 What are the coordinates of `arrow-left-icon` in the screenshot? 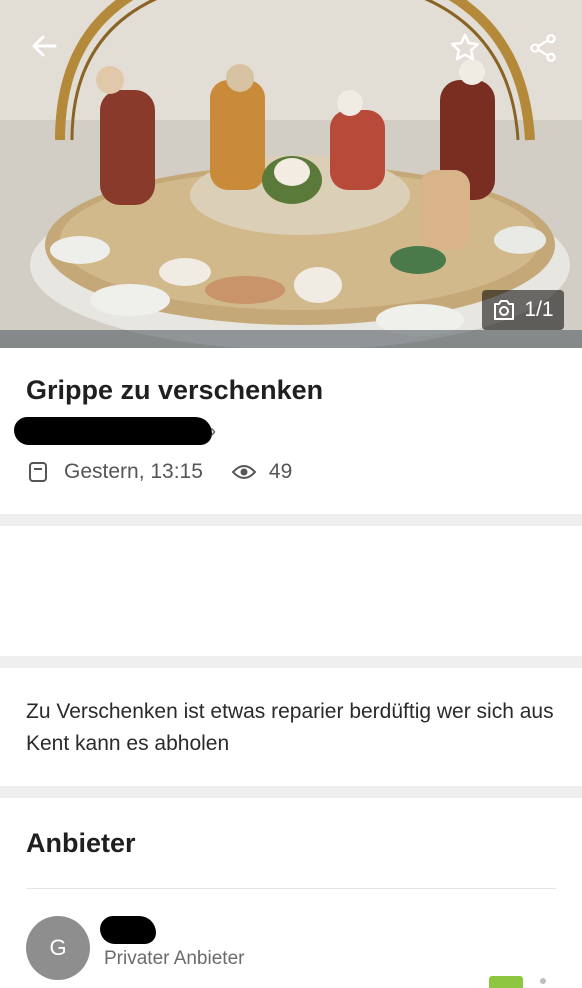 It's located at (44, 46).